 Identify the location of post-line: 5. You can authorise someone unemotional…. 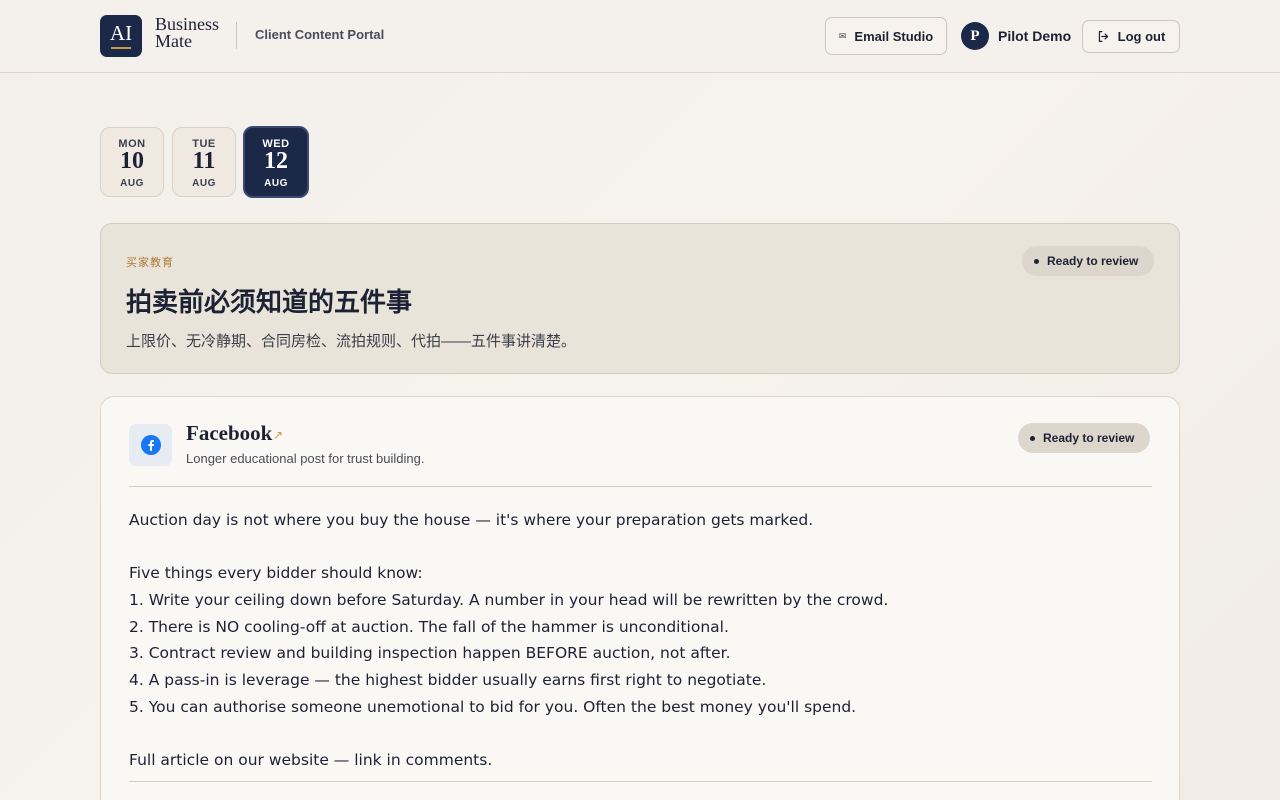
(493, 706).